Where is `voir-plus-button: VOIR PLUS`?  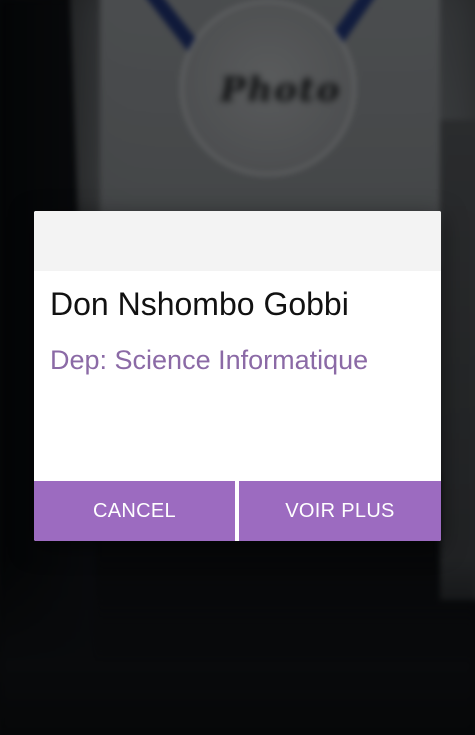 voir-plus-button: VOIR PLUS is located at coordinates (340, 511).